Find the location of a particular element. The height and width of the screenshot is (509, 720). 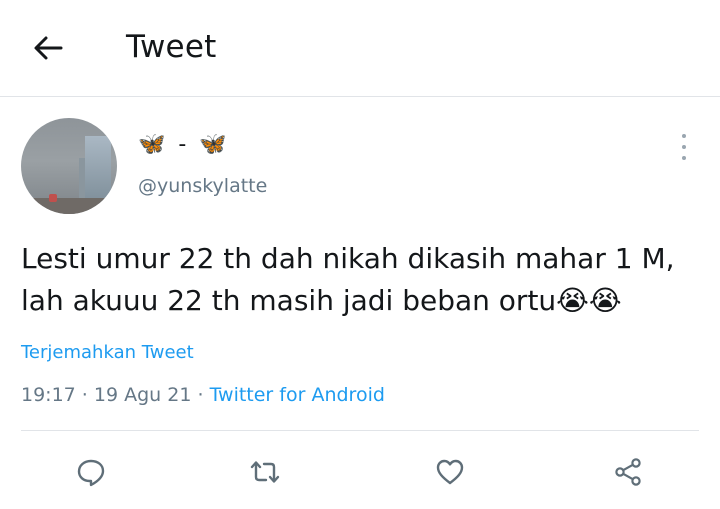

reply-button is located at coordinates (91, 472).